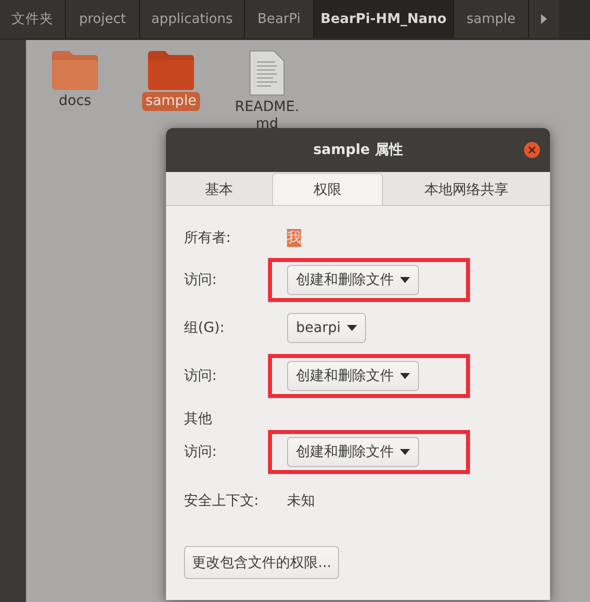  What do you see at coordinates (222, 501) in the screenshot?
I see `field-label: 安全上下文:` at bounding box center [222, 501].